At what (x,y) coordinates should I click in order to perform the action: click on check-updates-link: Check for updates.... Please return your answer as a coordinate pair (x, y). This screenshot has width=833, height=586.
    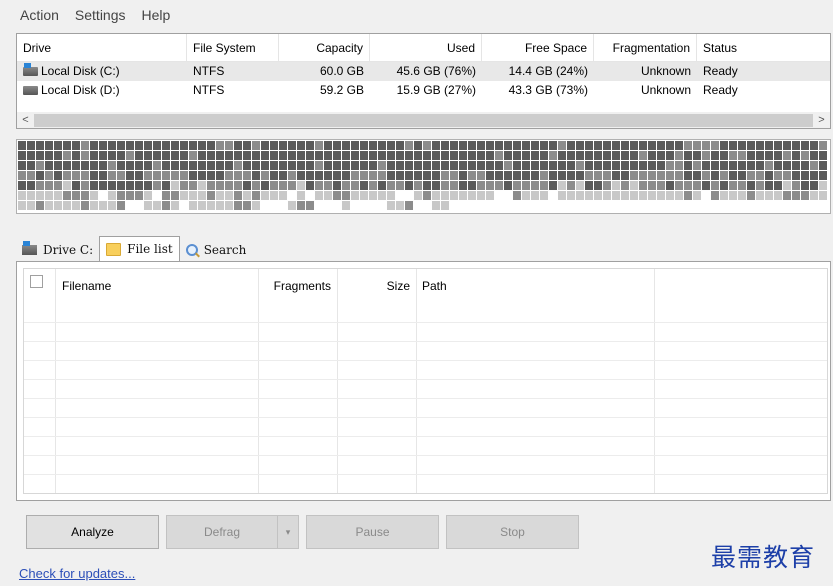
    Looking at the image, I should click on (77, 573).